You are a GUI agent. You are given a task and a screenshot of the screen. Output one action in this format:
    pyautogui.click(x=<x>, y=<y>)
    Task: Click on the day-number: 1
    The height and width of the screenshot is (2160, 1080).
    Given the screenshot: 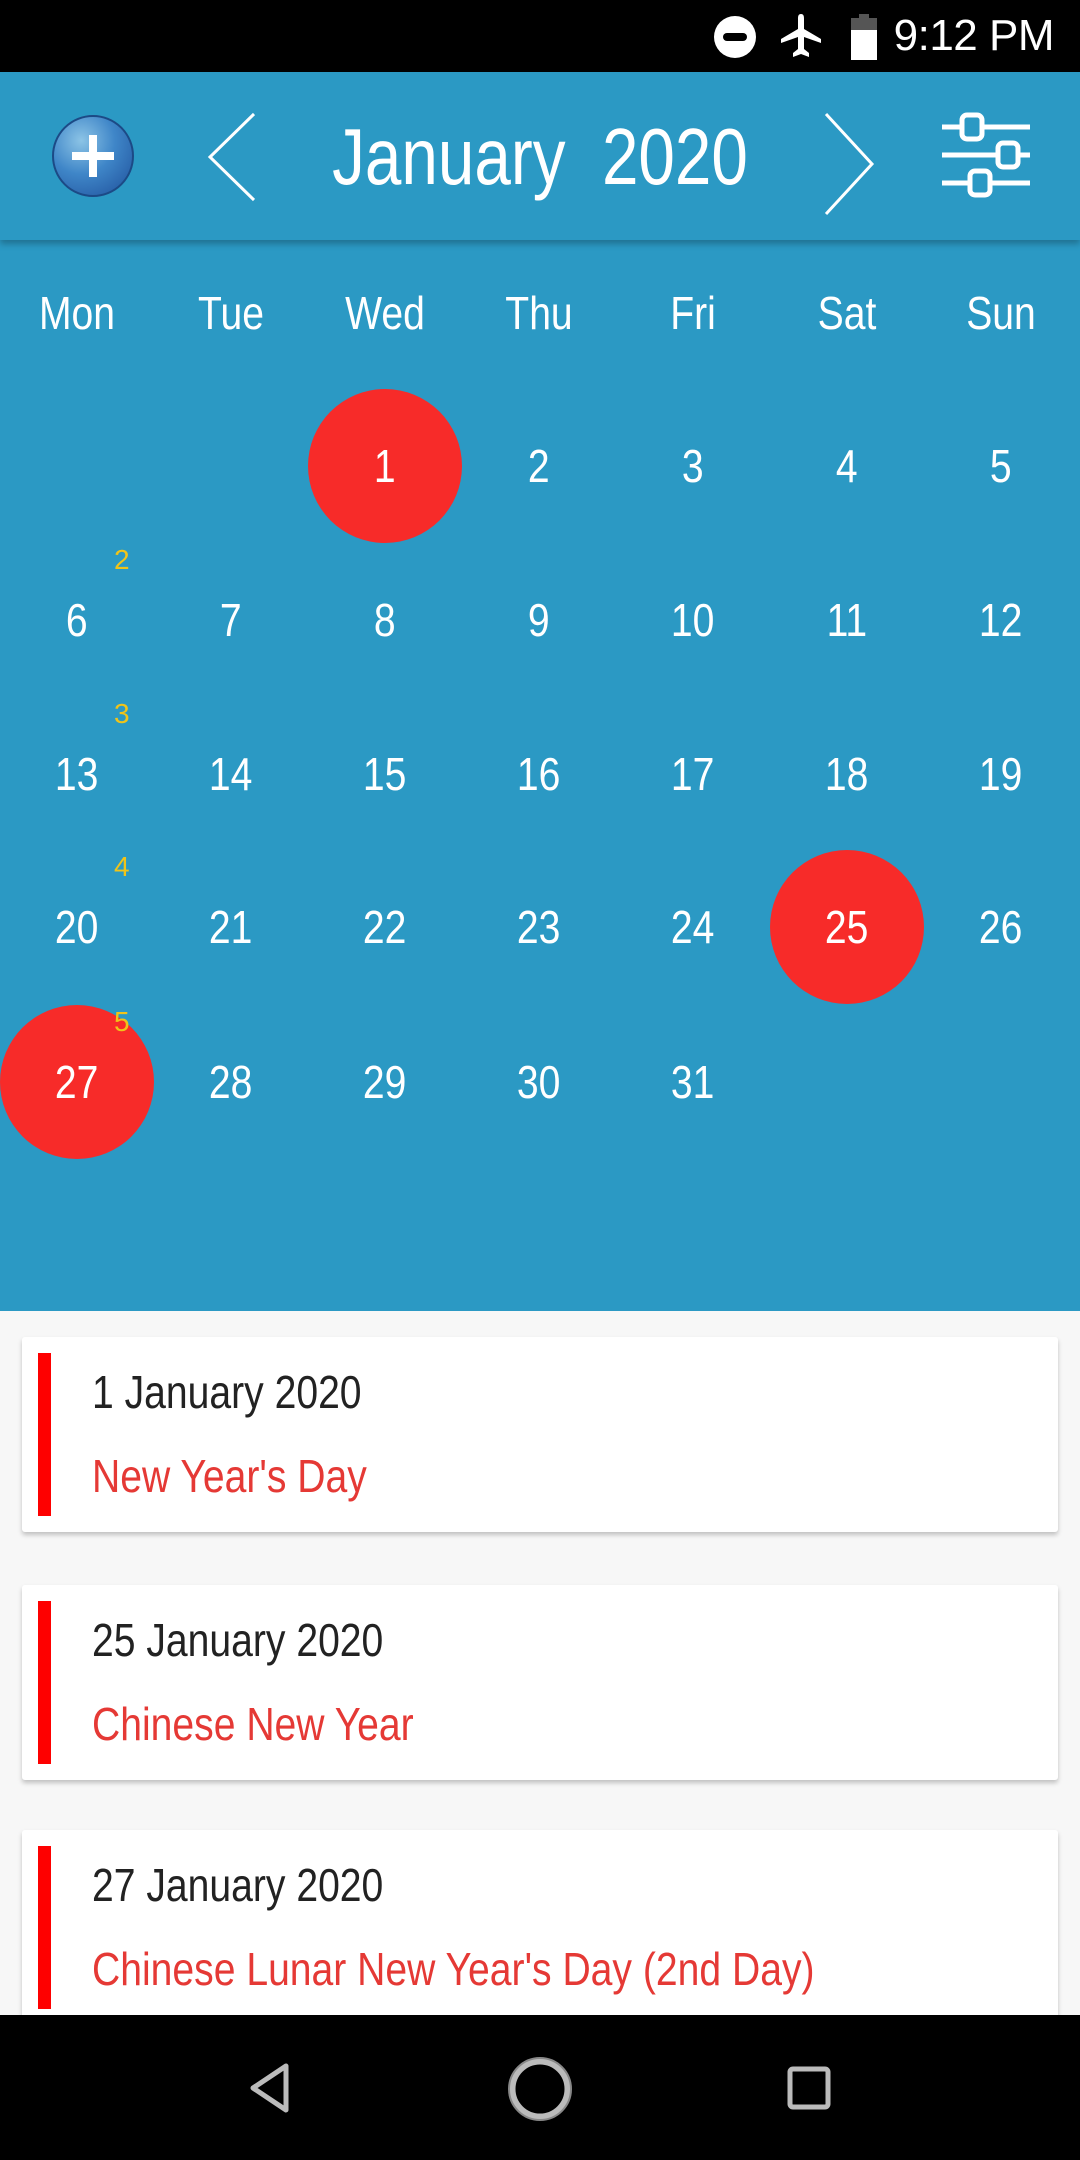 What is the action you would take?
    pyautogui.click(x=385, y=466)
    